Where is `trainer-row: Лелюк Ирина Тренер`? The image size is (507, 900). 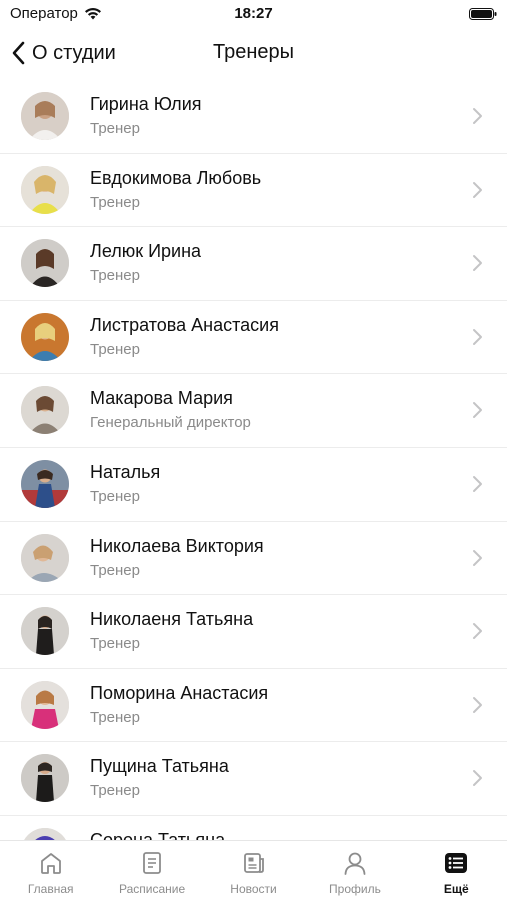
trainer-row: Лелюк Ирина Тренер is located at coordinates (253, 264).